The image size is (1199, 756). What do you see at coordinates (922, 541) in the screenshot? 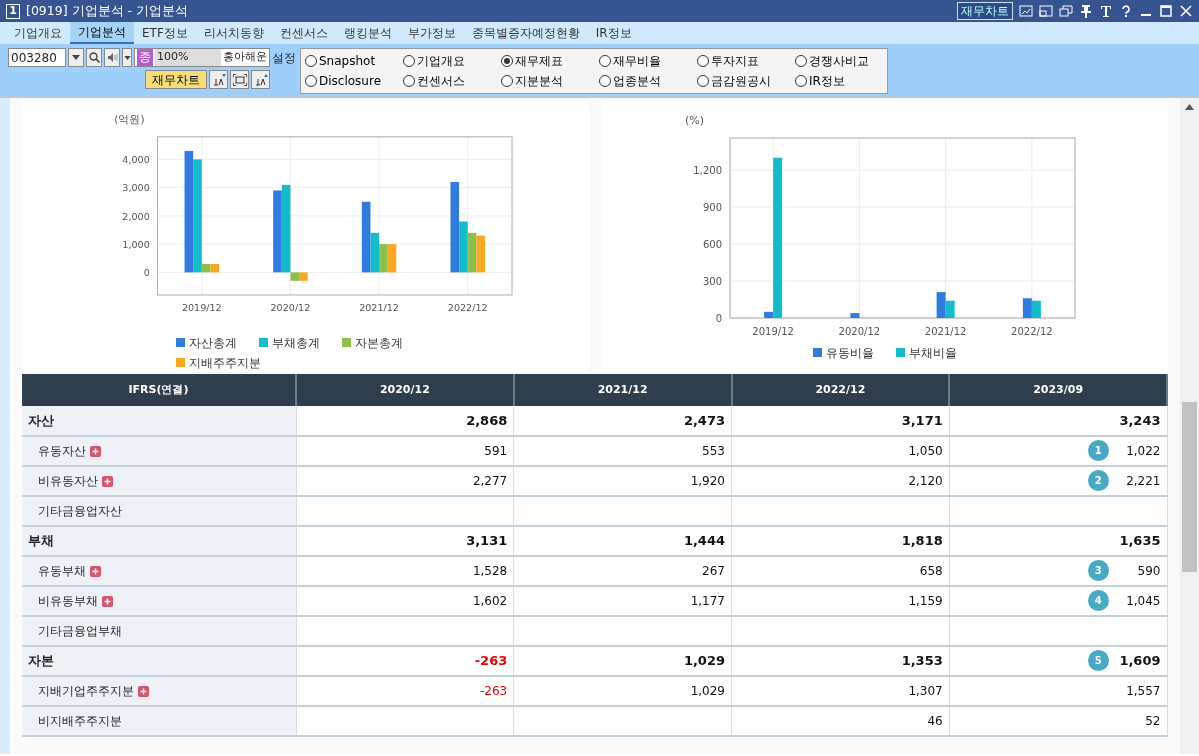
I see `table-cell: 1,818` at bounding box center [922, 541].